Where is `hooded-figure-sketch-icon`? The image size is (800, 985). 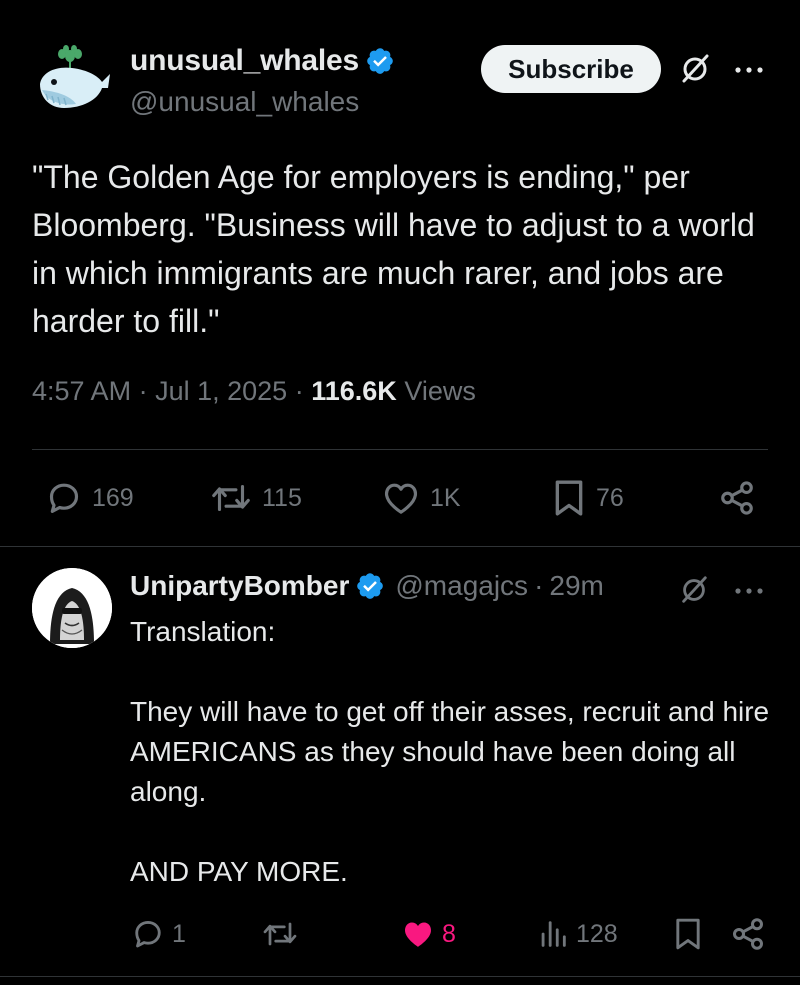 hooded-figure-sketch-icon is located at coordinates (72, 608).